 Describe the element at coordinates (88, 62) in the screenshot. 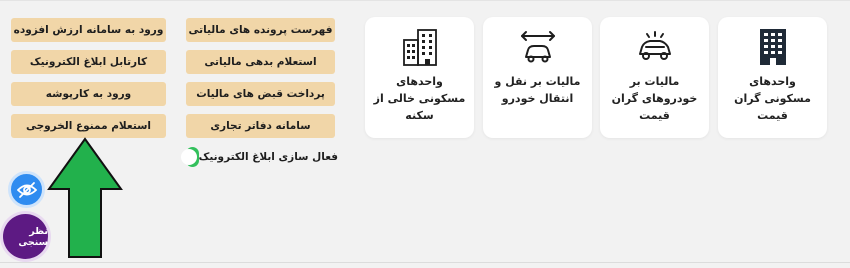

I see `electronic-notice-inbox-button: کارتابل ابلاغ الکترونیک` at that location.